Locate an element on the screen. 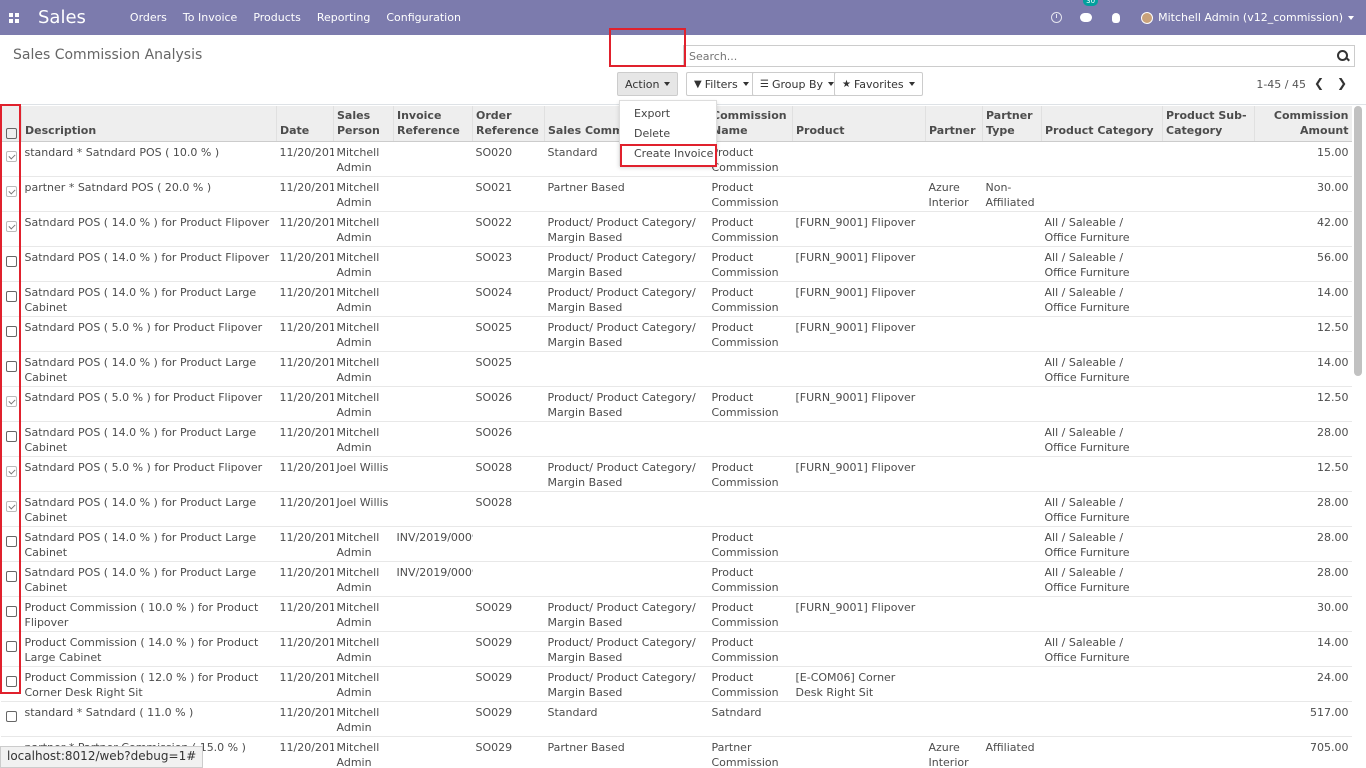 The height and width of the screenshot is (768, 1366). menu-item-delete: Delete is located at coordinates (652, 133).